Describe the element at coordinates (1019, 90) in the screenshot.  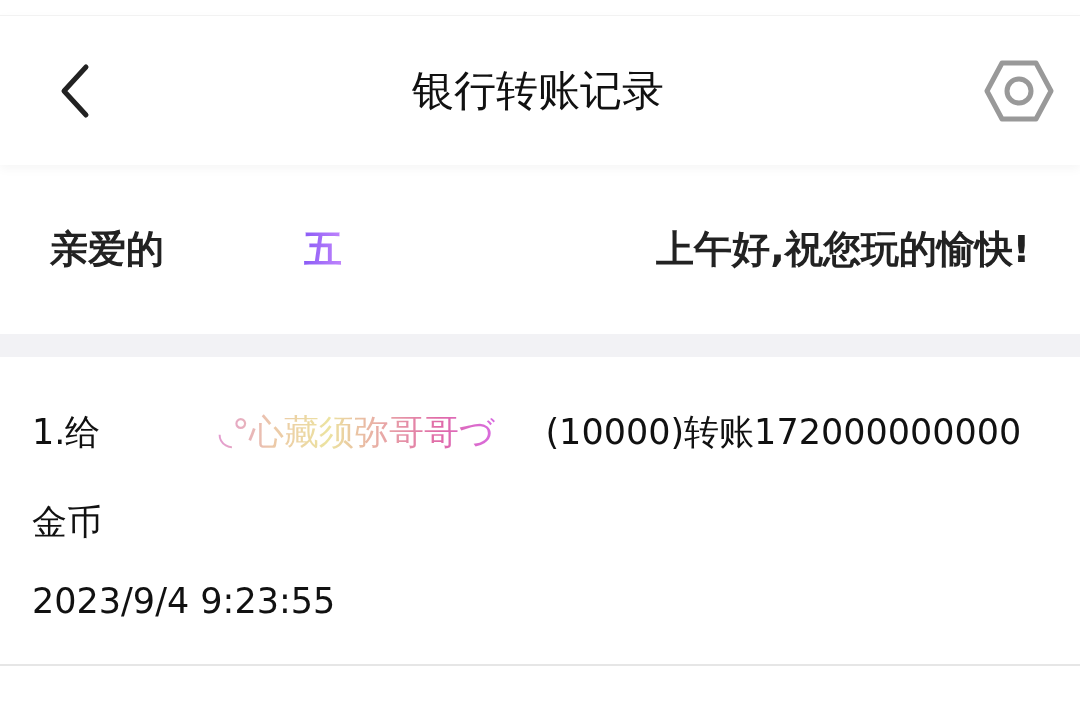
I see `settings-icon` at that location.